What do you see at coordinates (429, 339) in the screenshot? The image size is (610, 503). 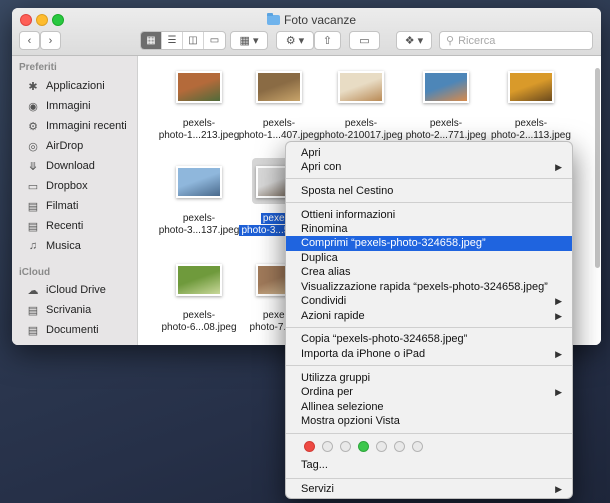 I see `menu-item-copia: Copia “pexels-photo-324658.jpeg”` at bounding box center [429, 339].